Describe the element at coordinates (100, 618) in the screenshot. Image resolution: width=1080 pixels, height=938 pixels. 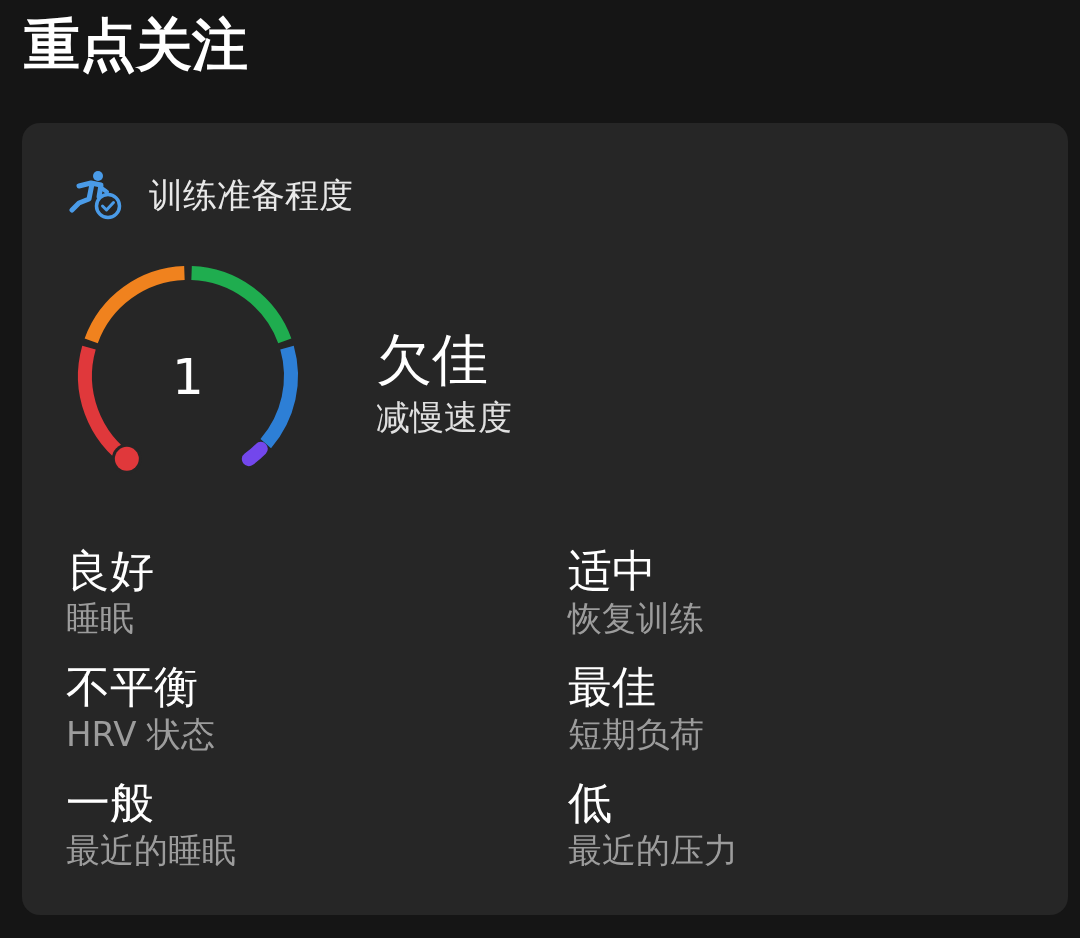
I see `factor-label: 睡眠` at that location.